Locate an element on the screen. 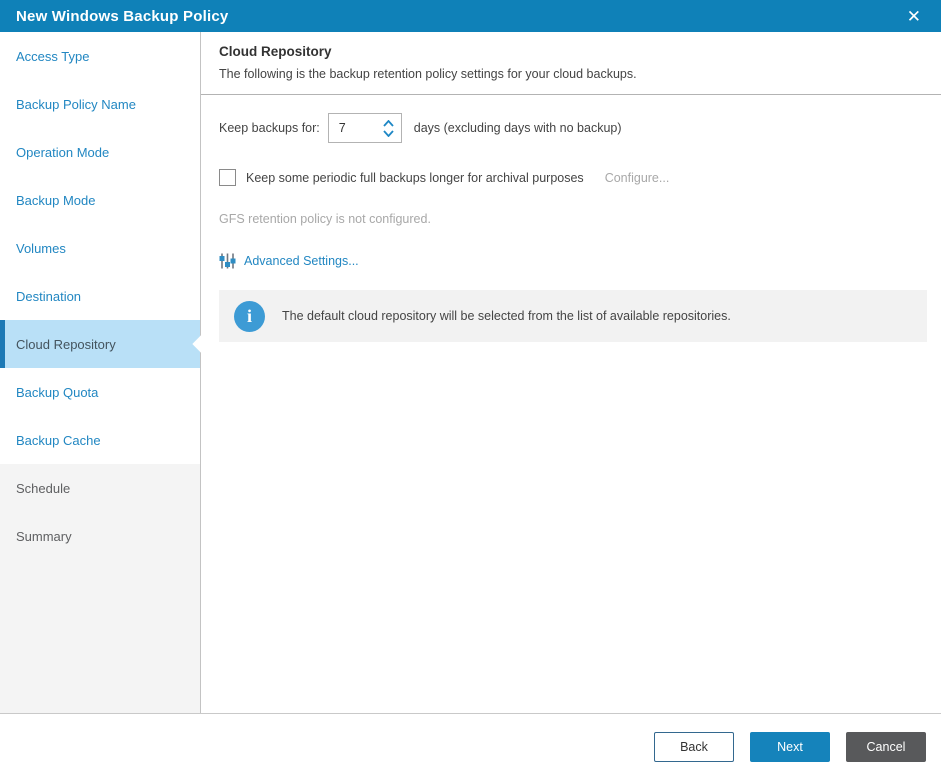  keep-backups-days-value: 7 is located at coordinates (353, 128).